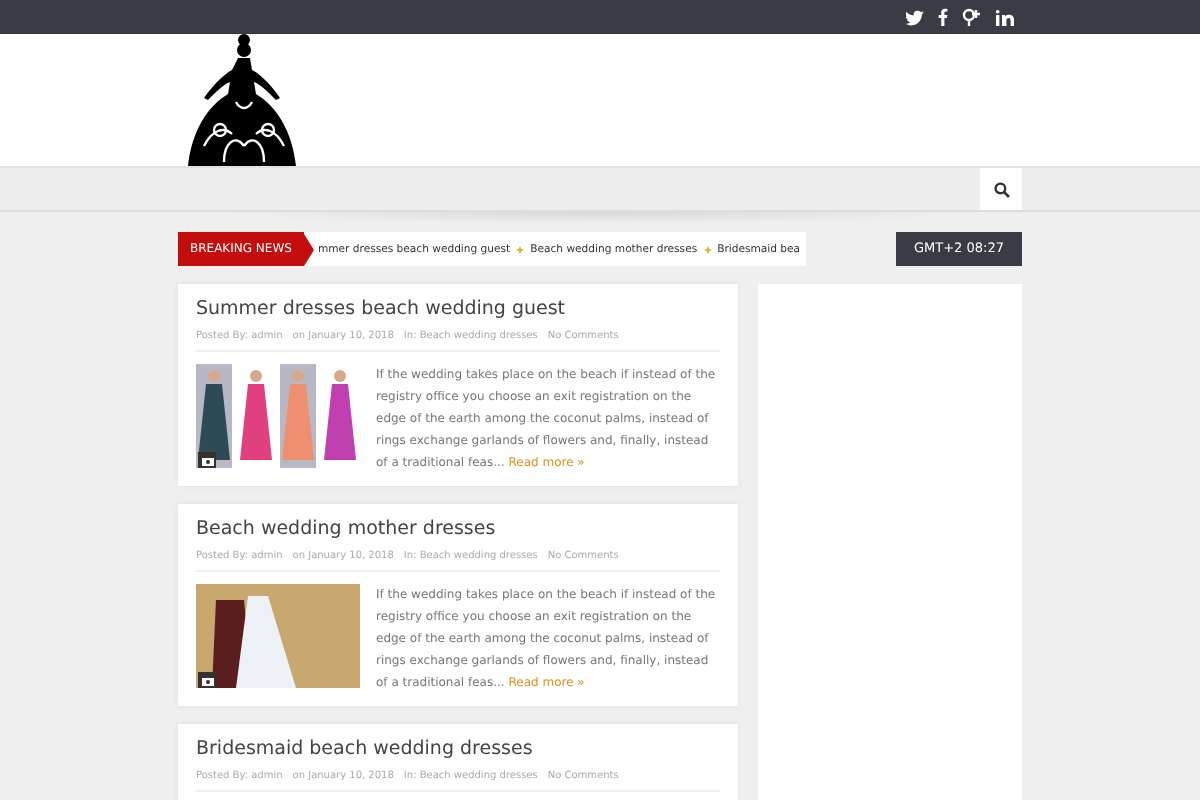 This screenshot has height=800, width=1200. I want to click on search-button, so click(1001, 189).